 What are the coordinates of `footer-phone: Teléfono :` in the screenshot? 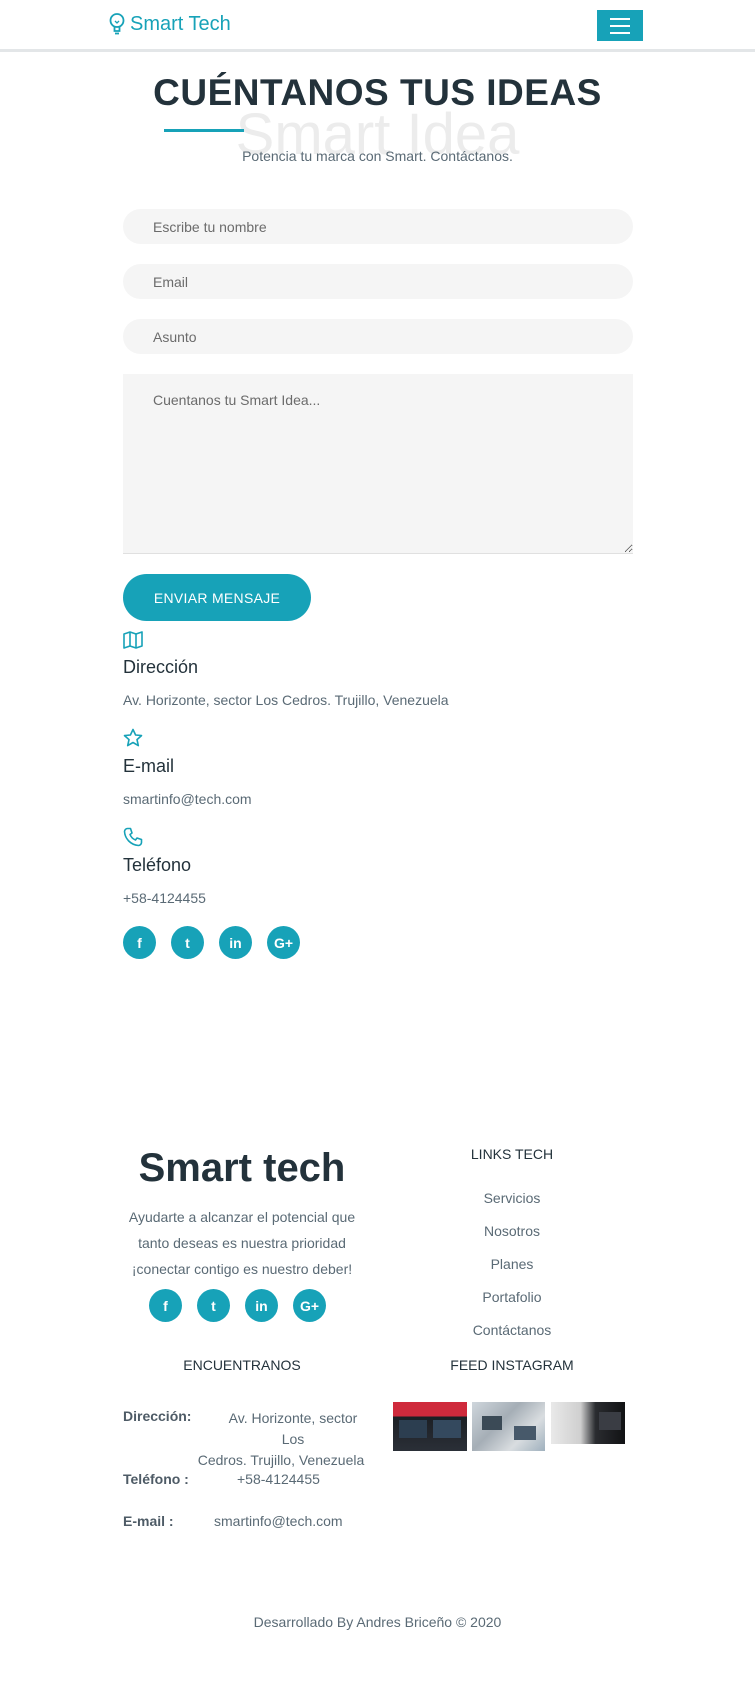 It's located at (156, 1479).